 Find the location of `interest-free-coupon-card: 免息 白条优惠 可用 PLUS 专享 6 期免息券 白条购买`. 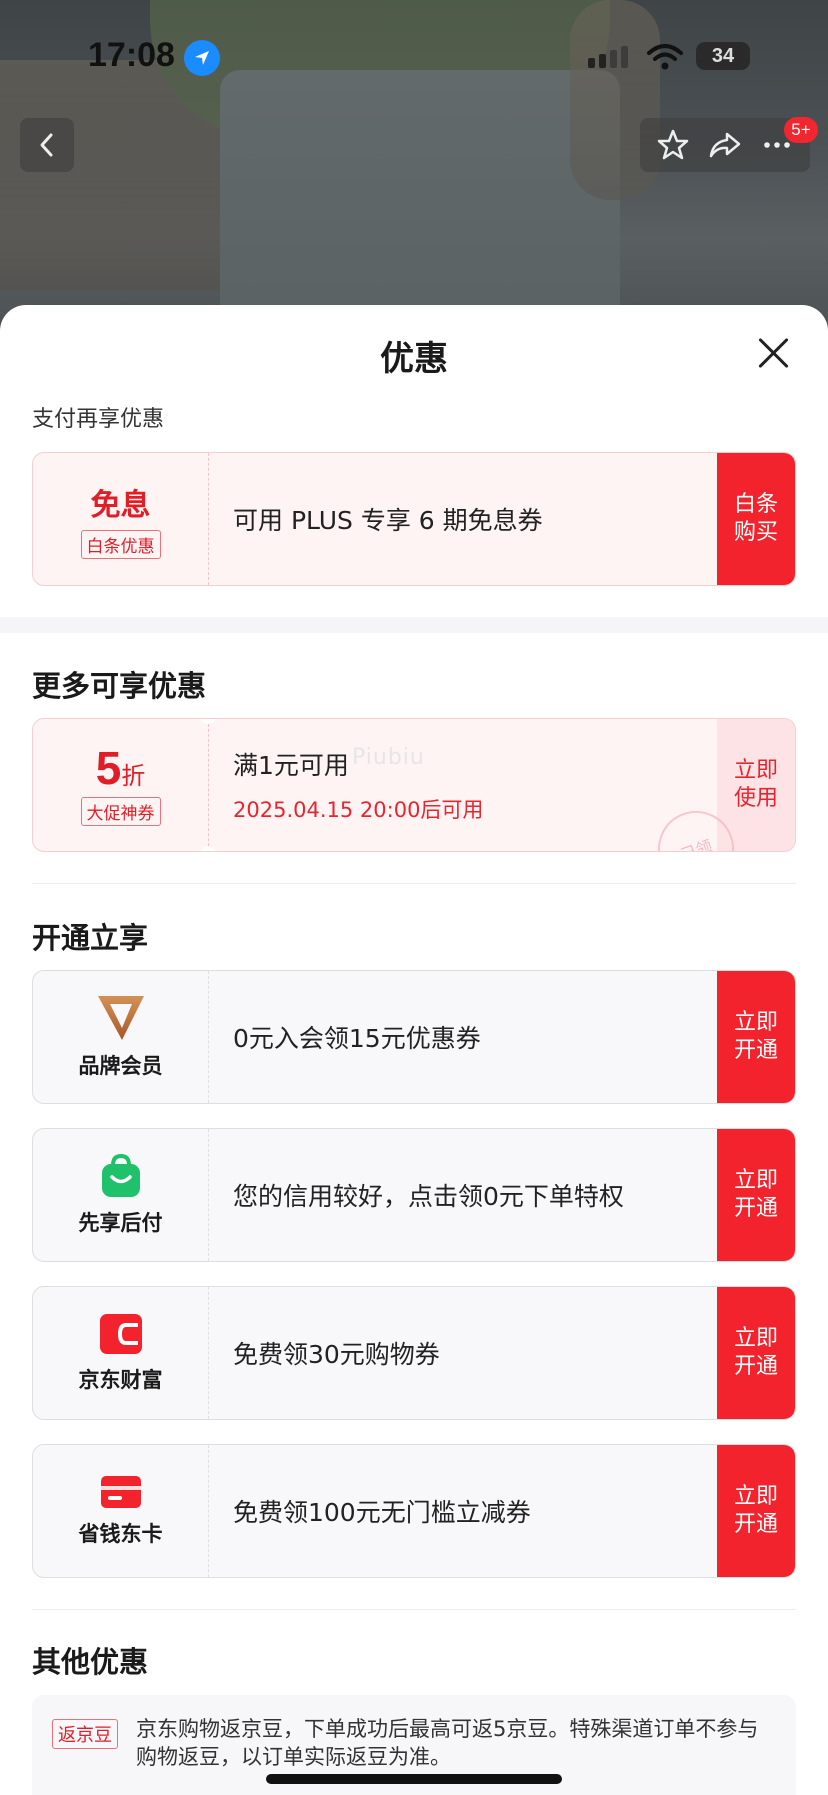

interest-free-coupon-card: 免息 白条优惠 可用 PLUS 专享 6 期免息券 白条购买 is located at coordinates (414, 519).